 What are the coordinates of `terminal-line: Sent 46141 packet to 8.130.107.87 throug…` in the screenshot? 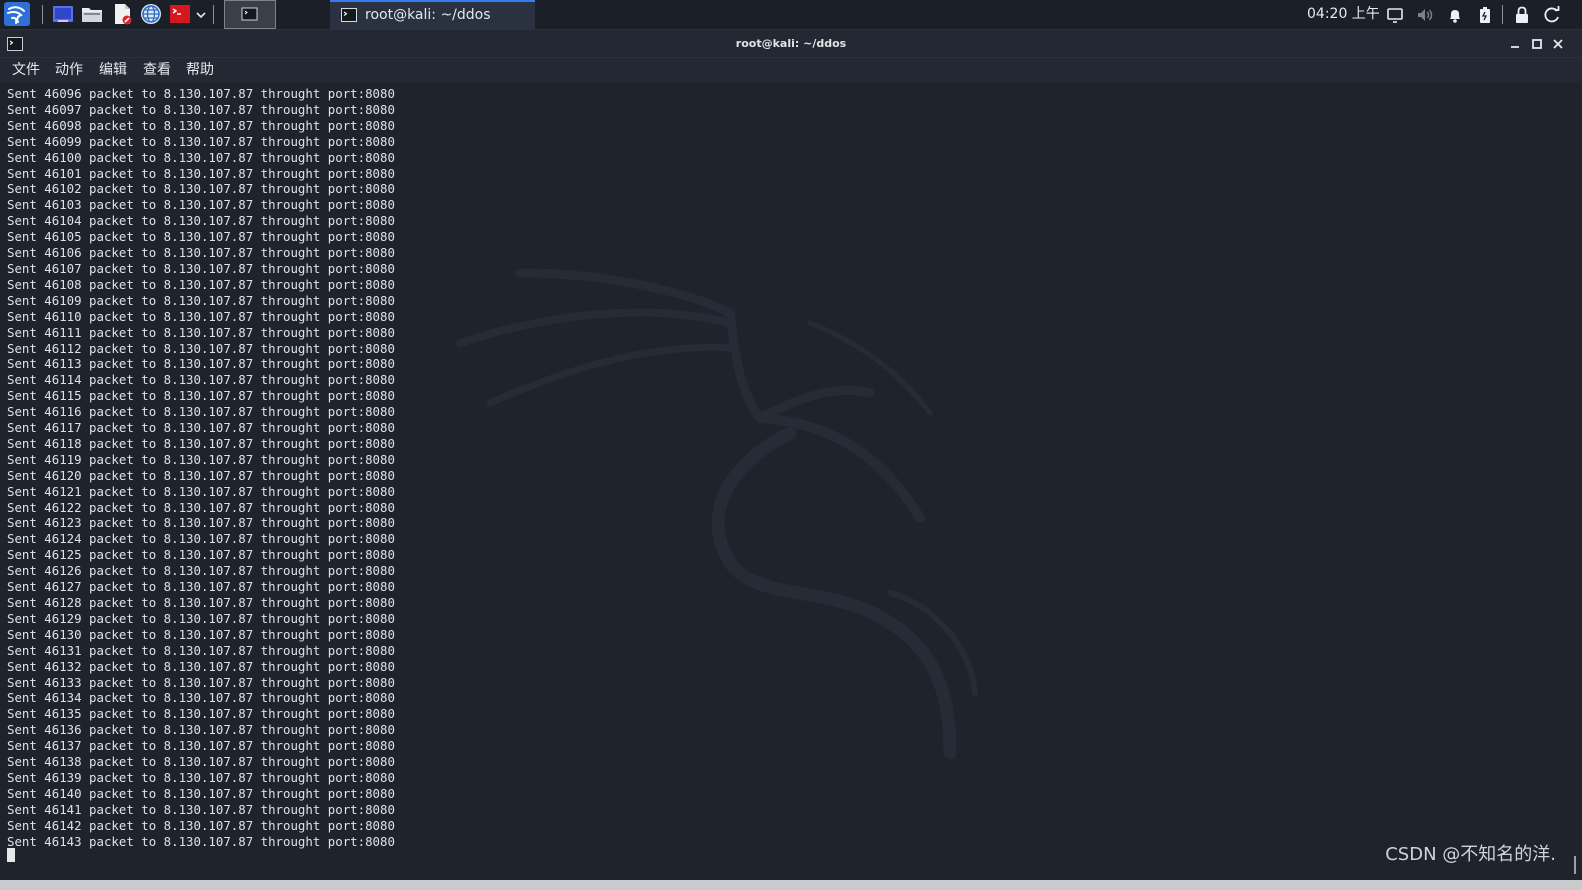 It's located at (201, 809).